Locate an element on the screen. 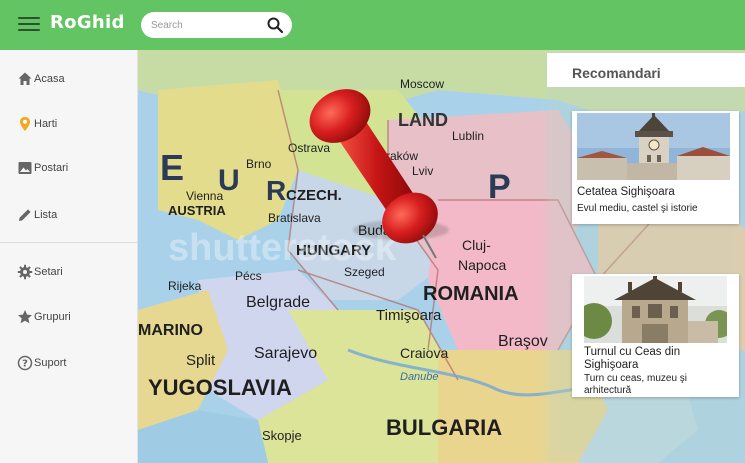  search-box is located at coordinates (216, 25).